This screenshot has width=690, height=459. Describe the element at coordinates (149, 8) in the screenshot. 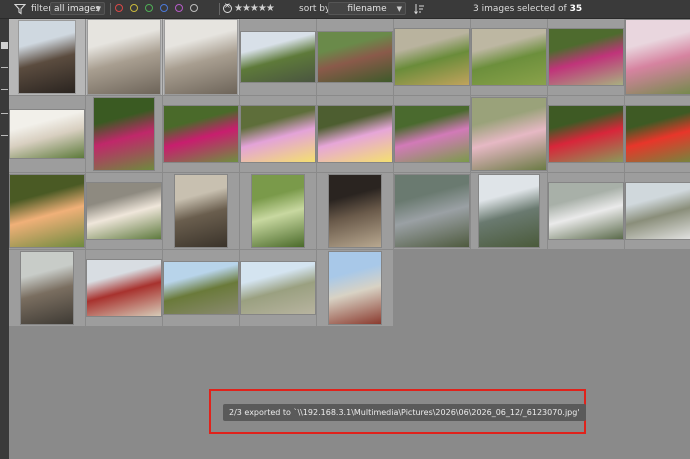

I see `color-label-green-icon` at that location.